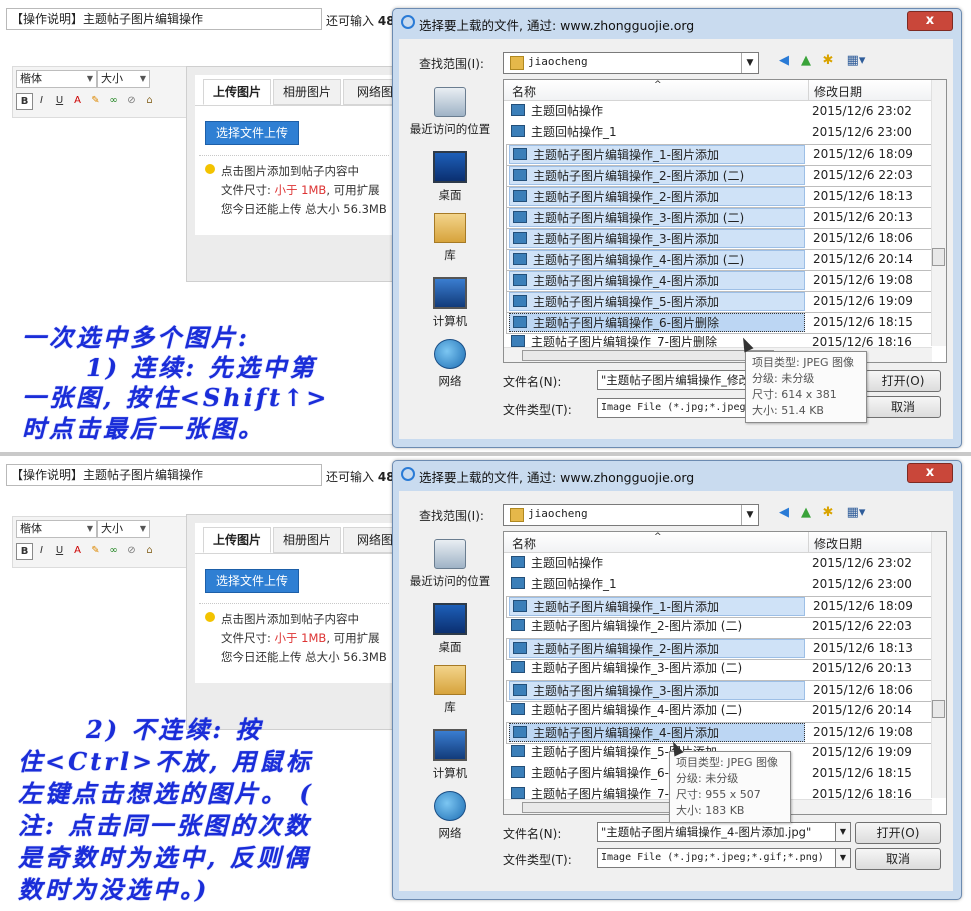 Image resolution: width=971 pixels, height=911 pixels. What do you see at coordinates (863, 690) in the screenshot?
I see `file-date-cell: 2015/12/6 18:06` at bounding box center [863, 690].